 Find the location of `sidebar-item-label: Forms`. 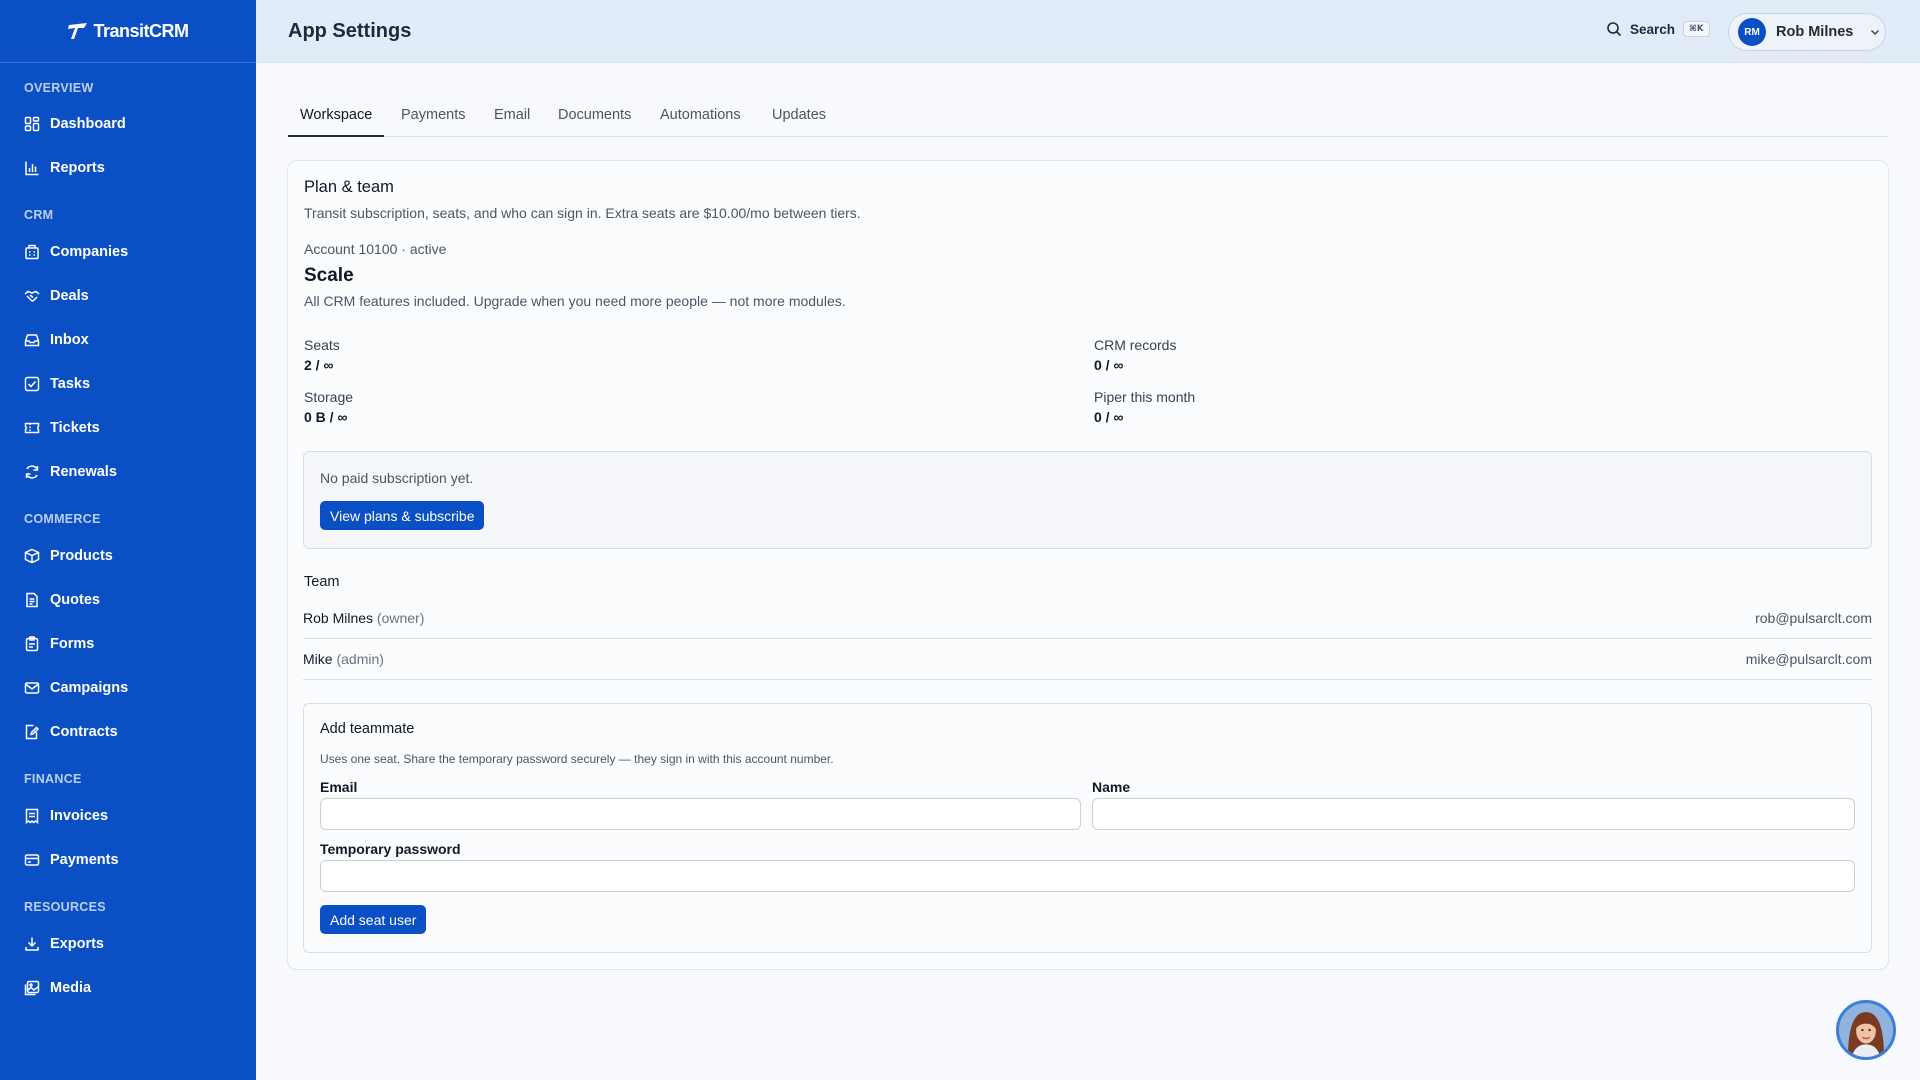

sidebar-item-label: Forms is located at coordinates (72, 644).